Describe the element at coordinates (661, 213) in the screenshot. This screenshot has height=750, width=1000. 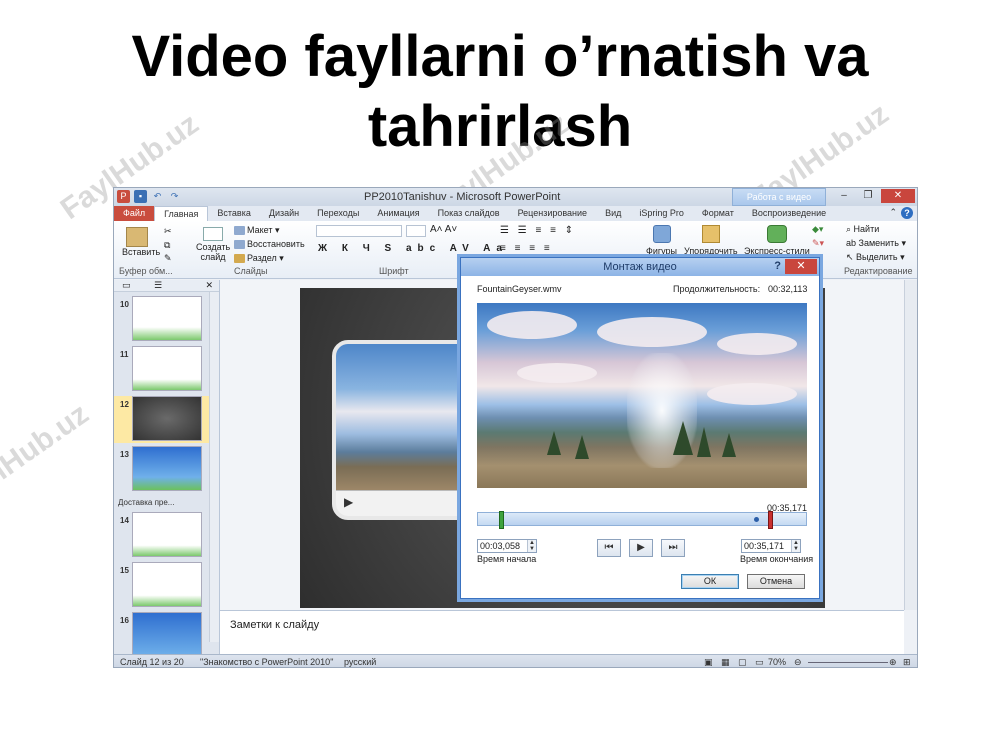
I see `tab-ispring: iSpring Pro` at that location.